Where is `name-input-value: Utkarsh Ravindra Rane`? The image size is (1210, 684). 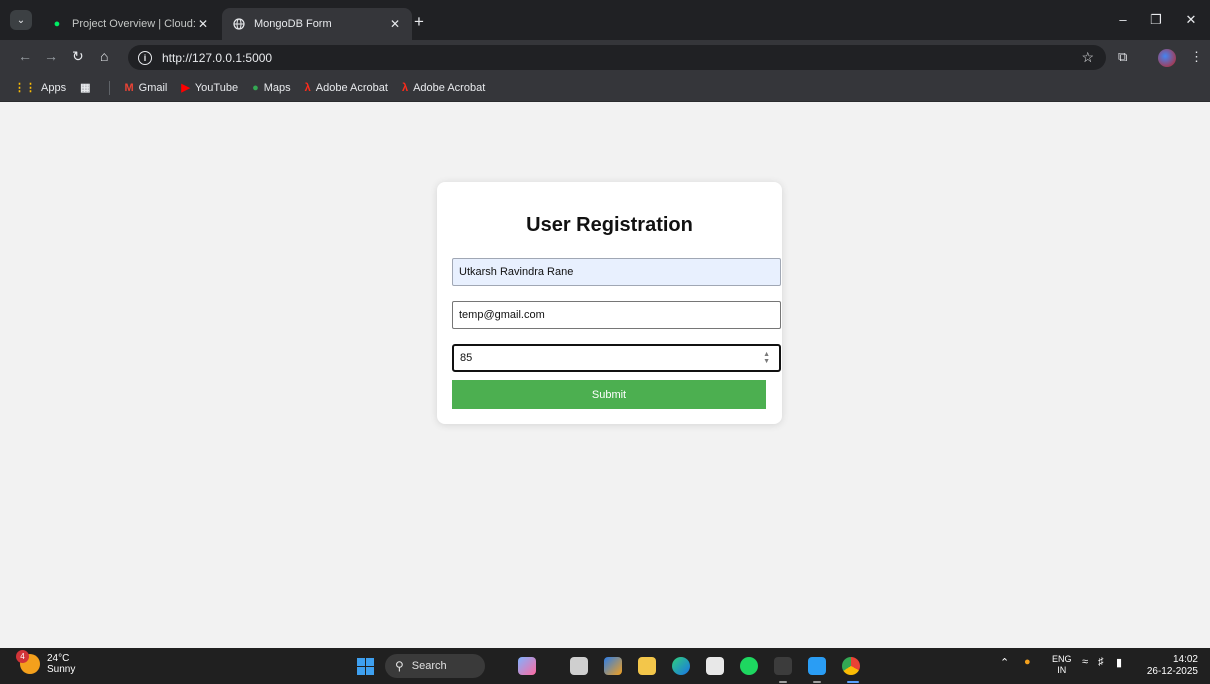 name-input-value: Utkarsh Ravindra Rane is located at coordinates (516, 272).